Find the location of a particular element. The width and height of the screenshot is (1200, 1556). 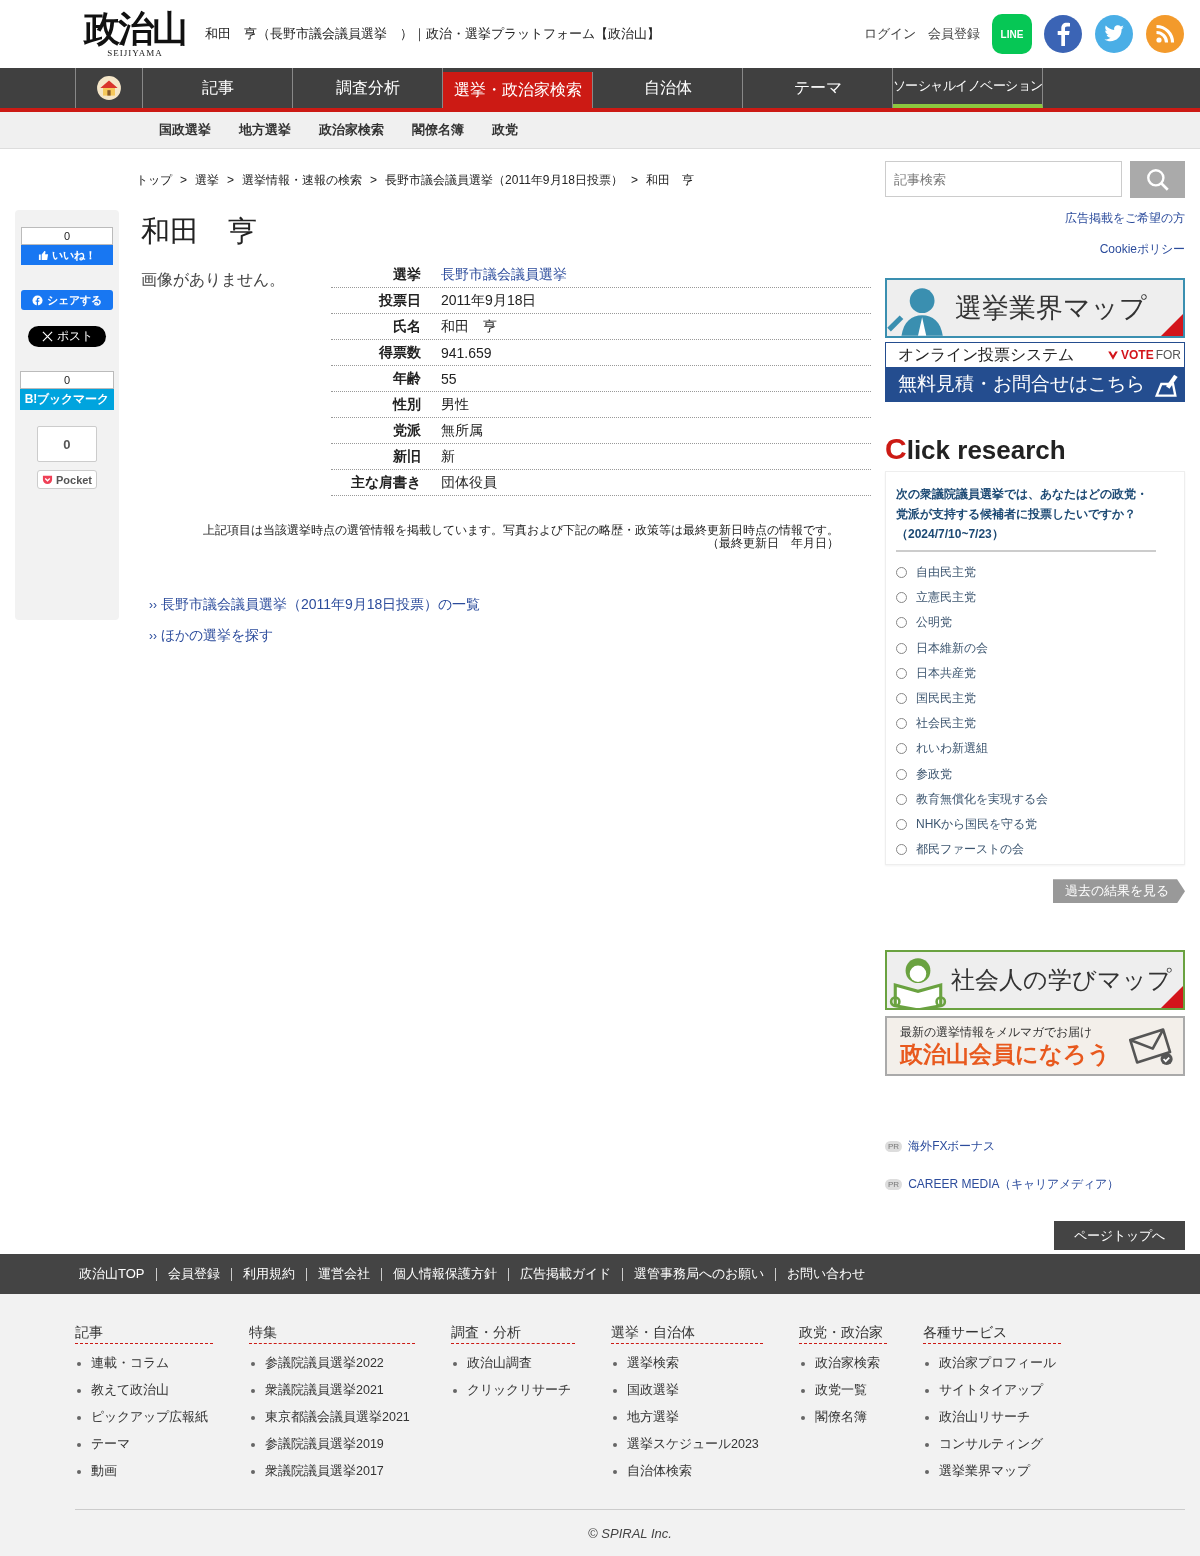

poll-option: NHKから国民を守る党 is located at coordinates (1026, 824).